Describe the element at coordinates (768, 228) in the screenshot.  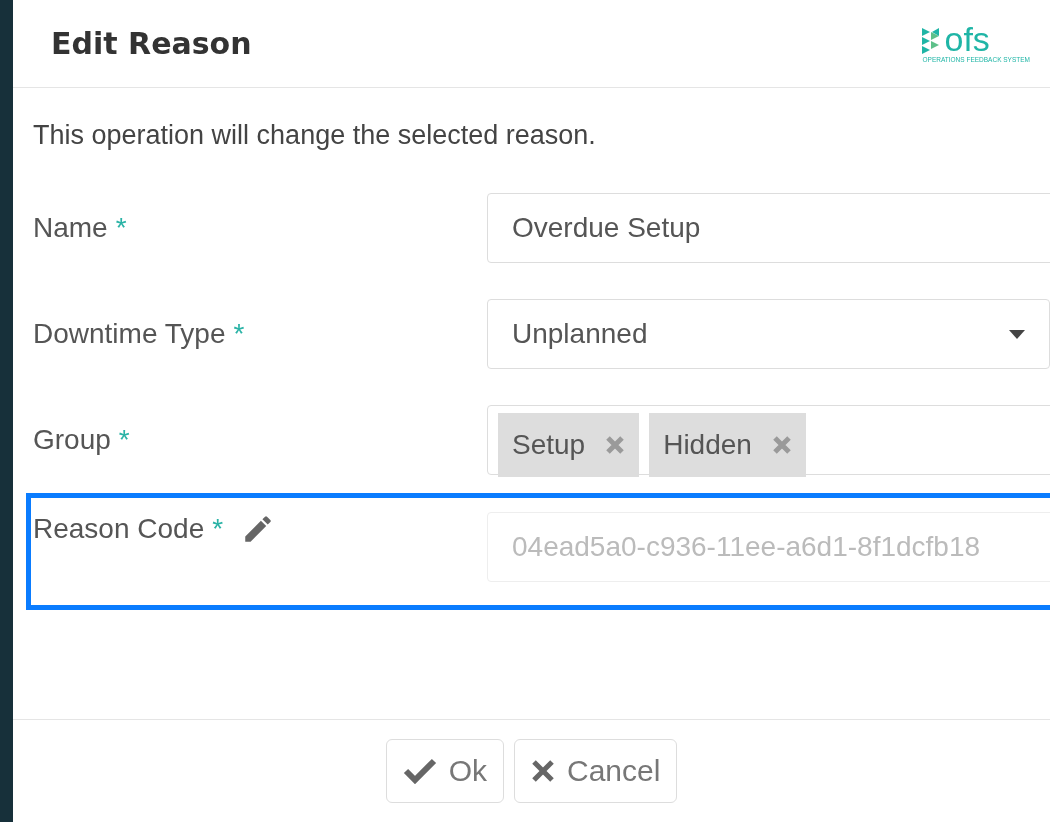
I see `input-field: Overdue Setup` at that location.